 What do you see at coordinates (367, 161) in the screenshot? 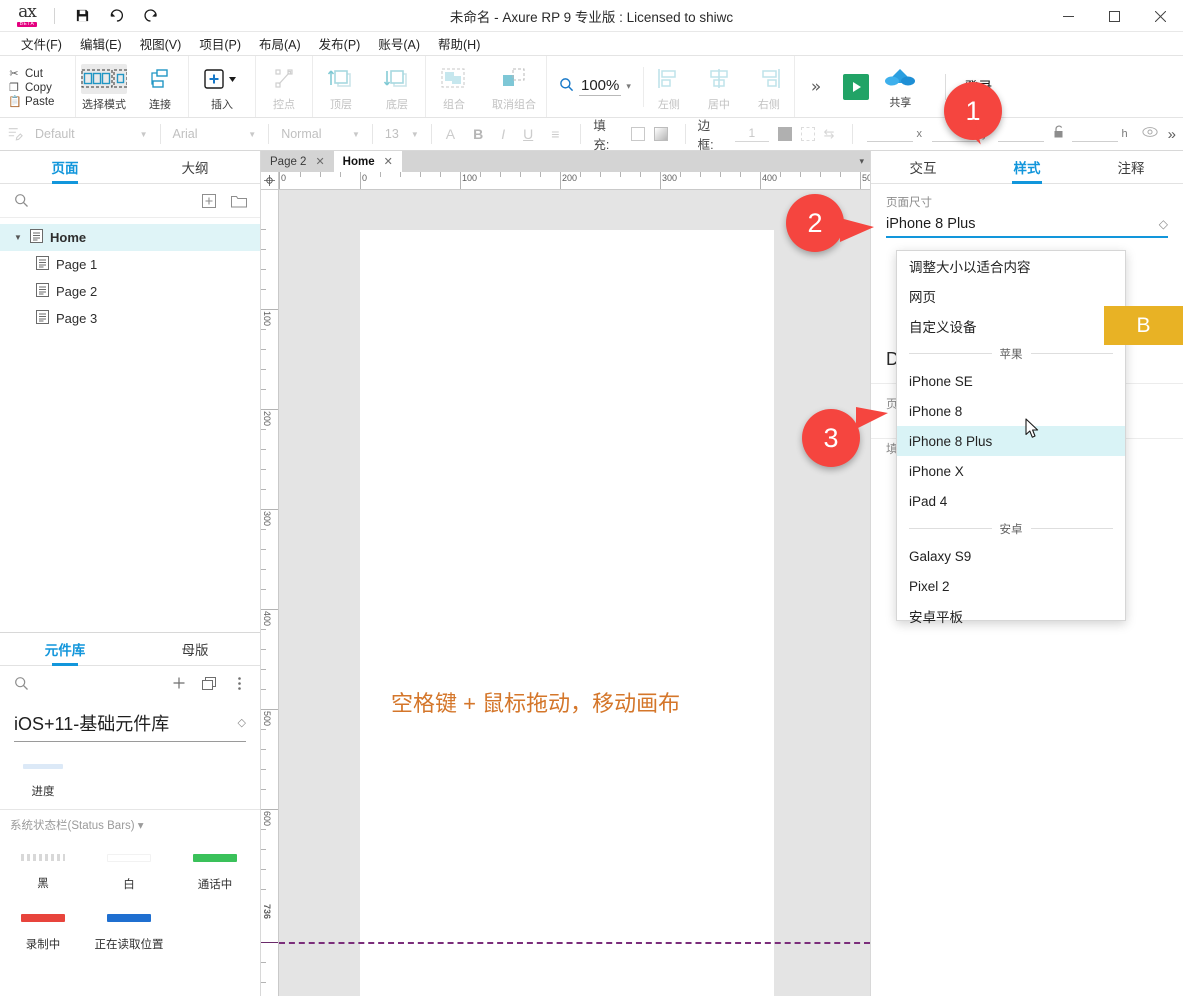
I see `canvas-tab-home: Home ✕` at bounding box center [367, 161].